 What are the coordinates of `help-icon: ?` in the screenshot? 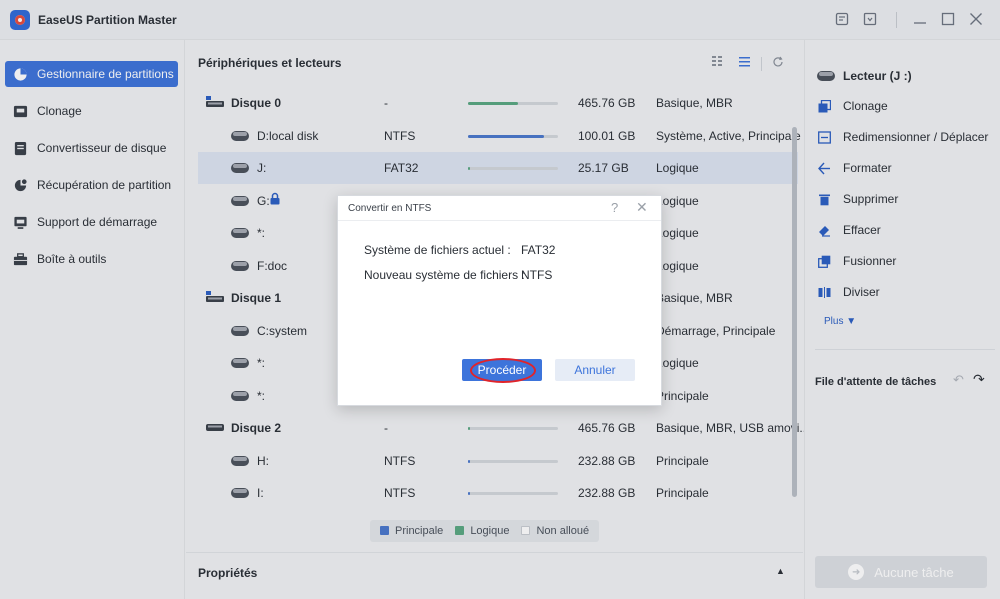 It's located at (614, 207).